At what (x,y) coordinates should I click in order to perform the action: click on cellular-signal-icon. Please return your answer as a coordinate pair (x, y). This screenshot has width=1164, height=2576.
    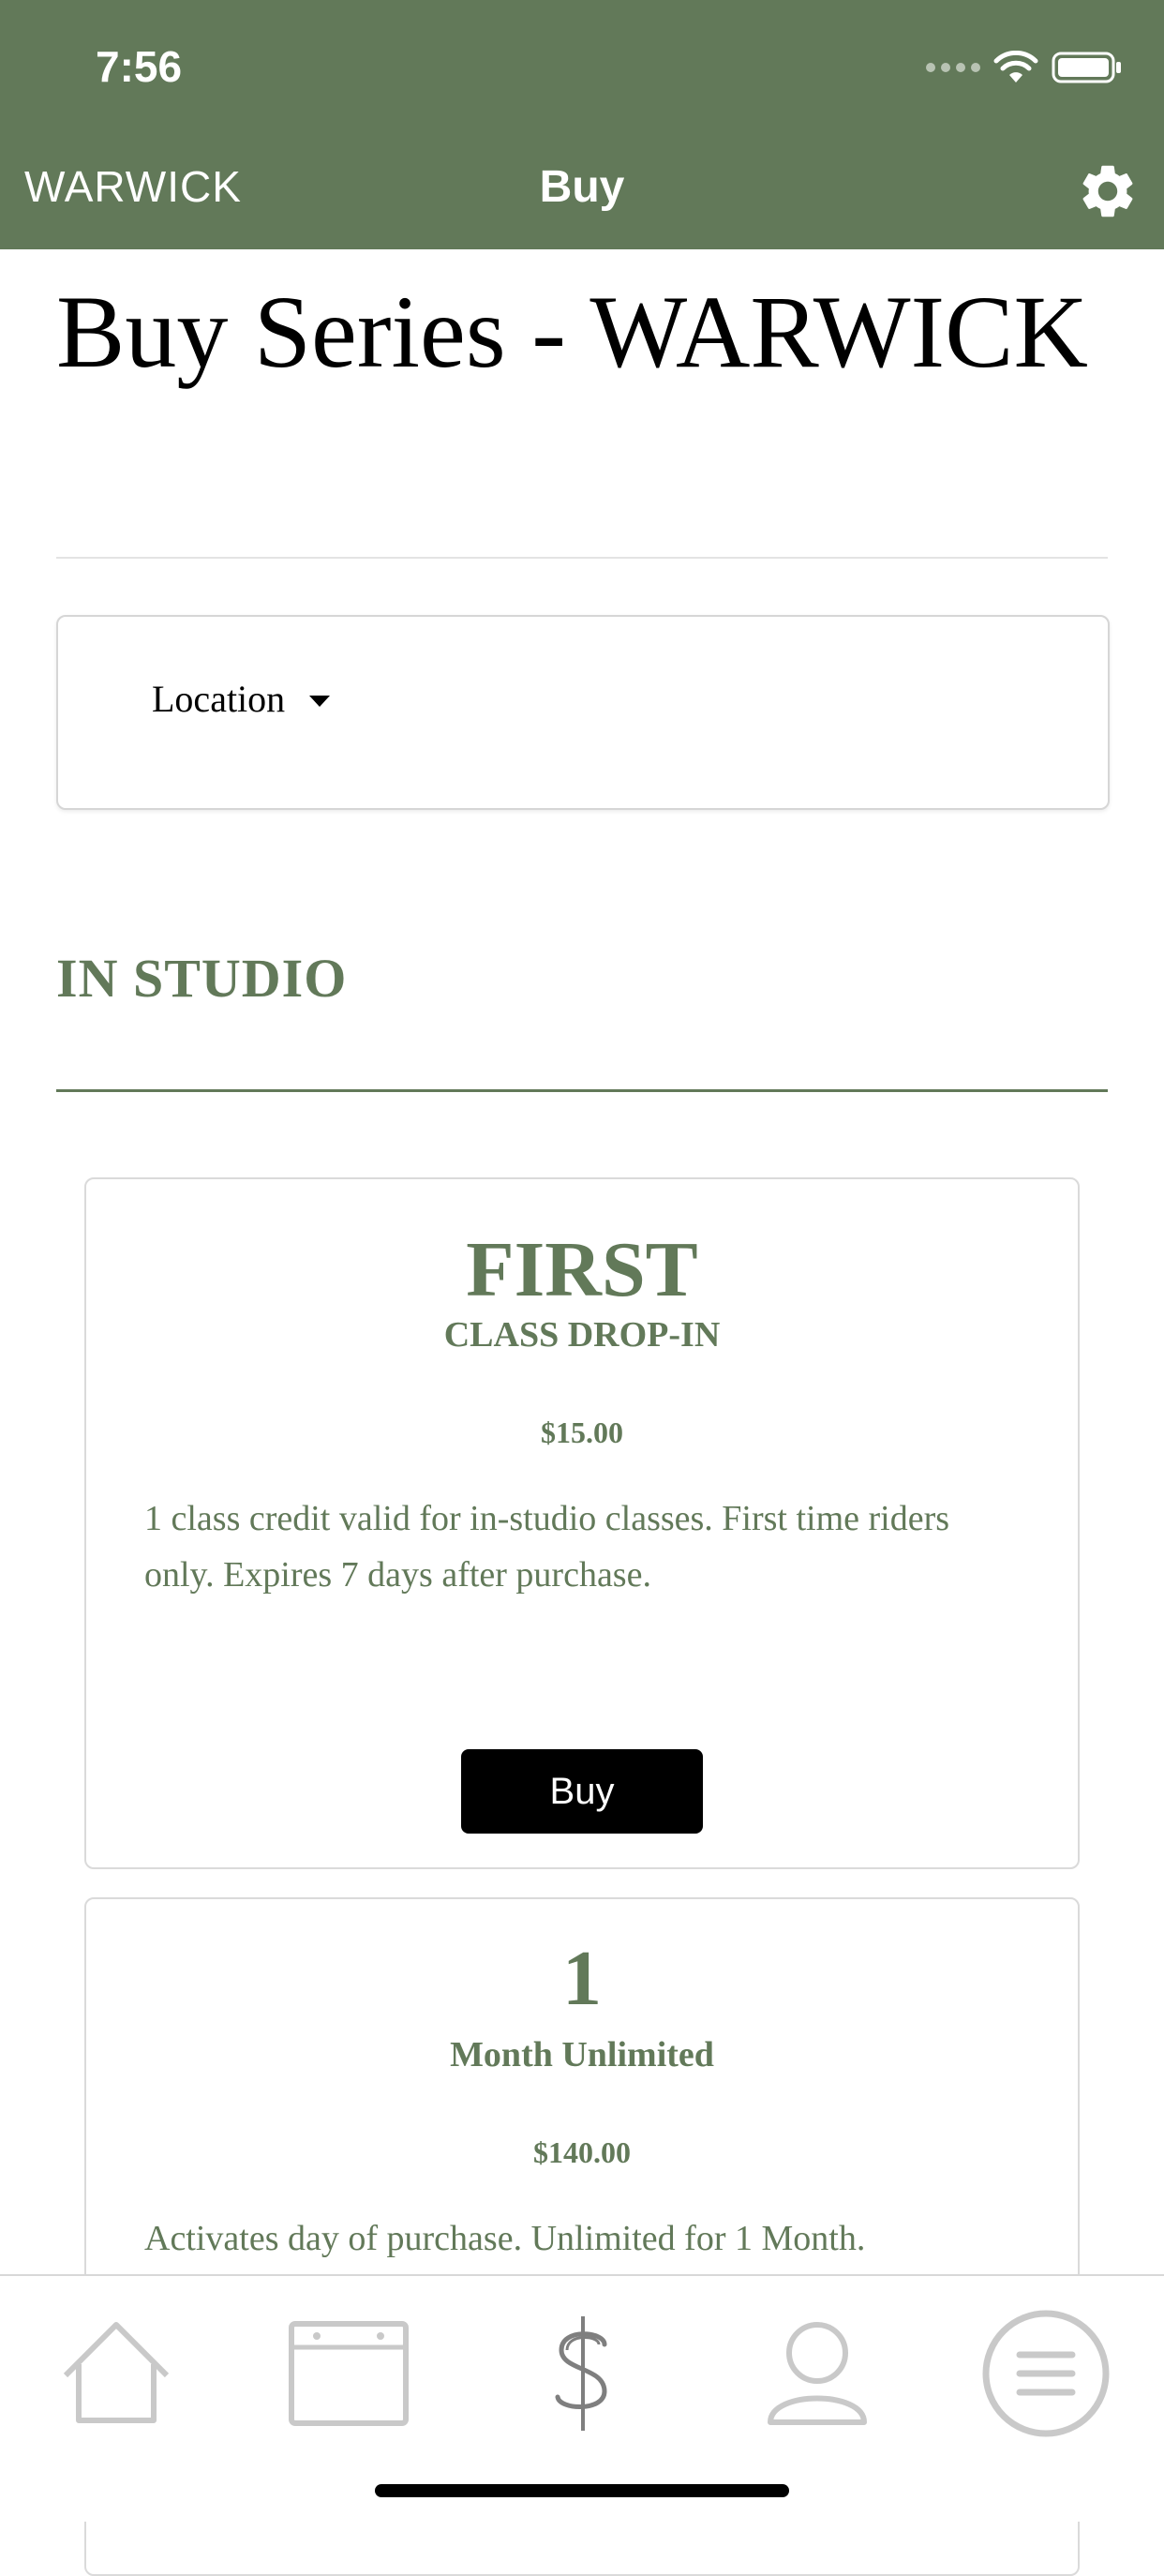
    Looking at the image, I should click on (953, 67).